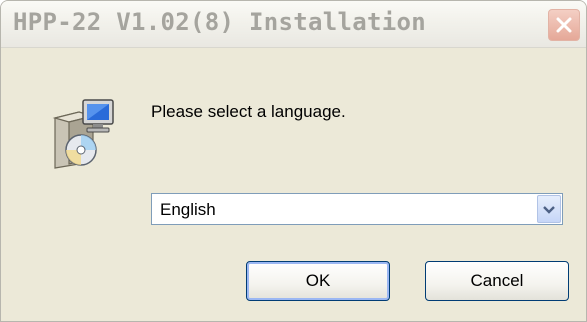 This screenshot has width=587, height=322. I want to click on dropdown-button, so click(549, 209).